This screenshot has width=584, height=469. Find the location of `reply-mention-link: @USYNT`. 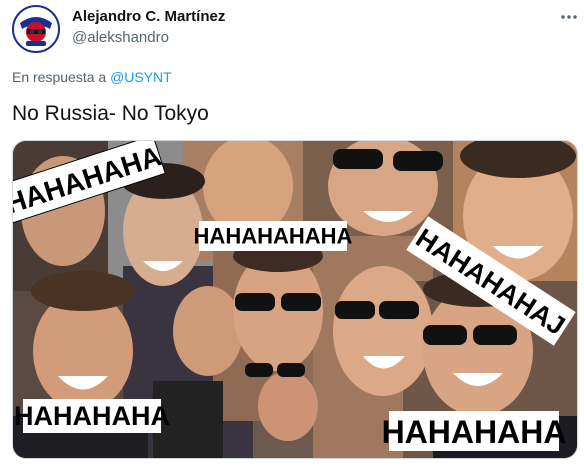

reply-mention-link: @USYNT is located at coordinates (141, 77).